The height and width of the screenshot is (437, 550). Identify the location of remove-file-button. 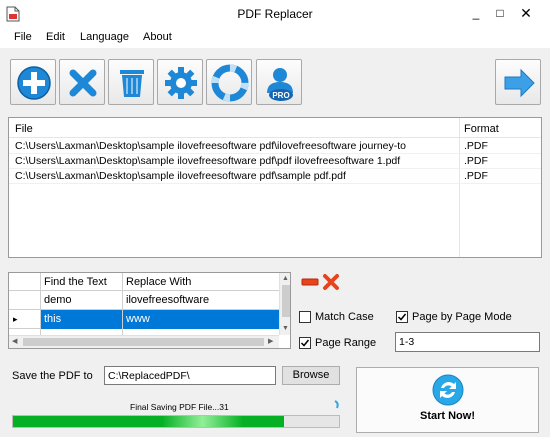
(82, 82).